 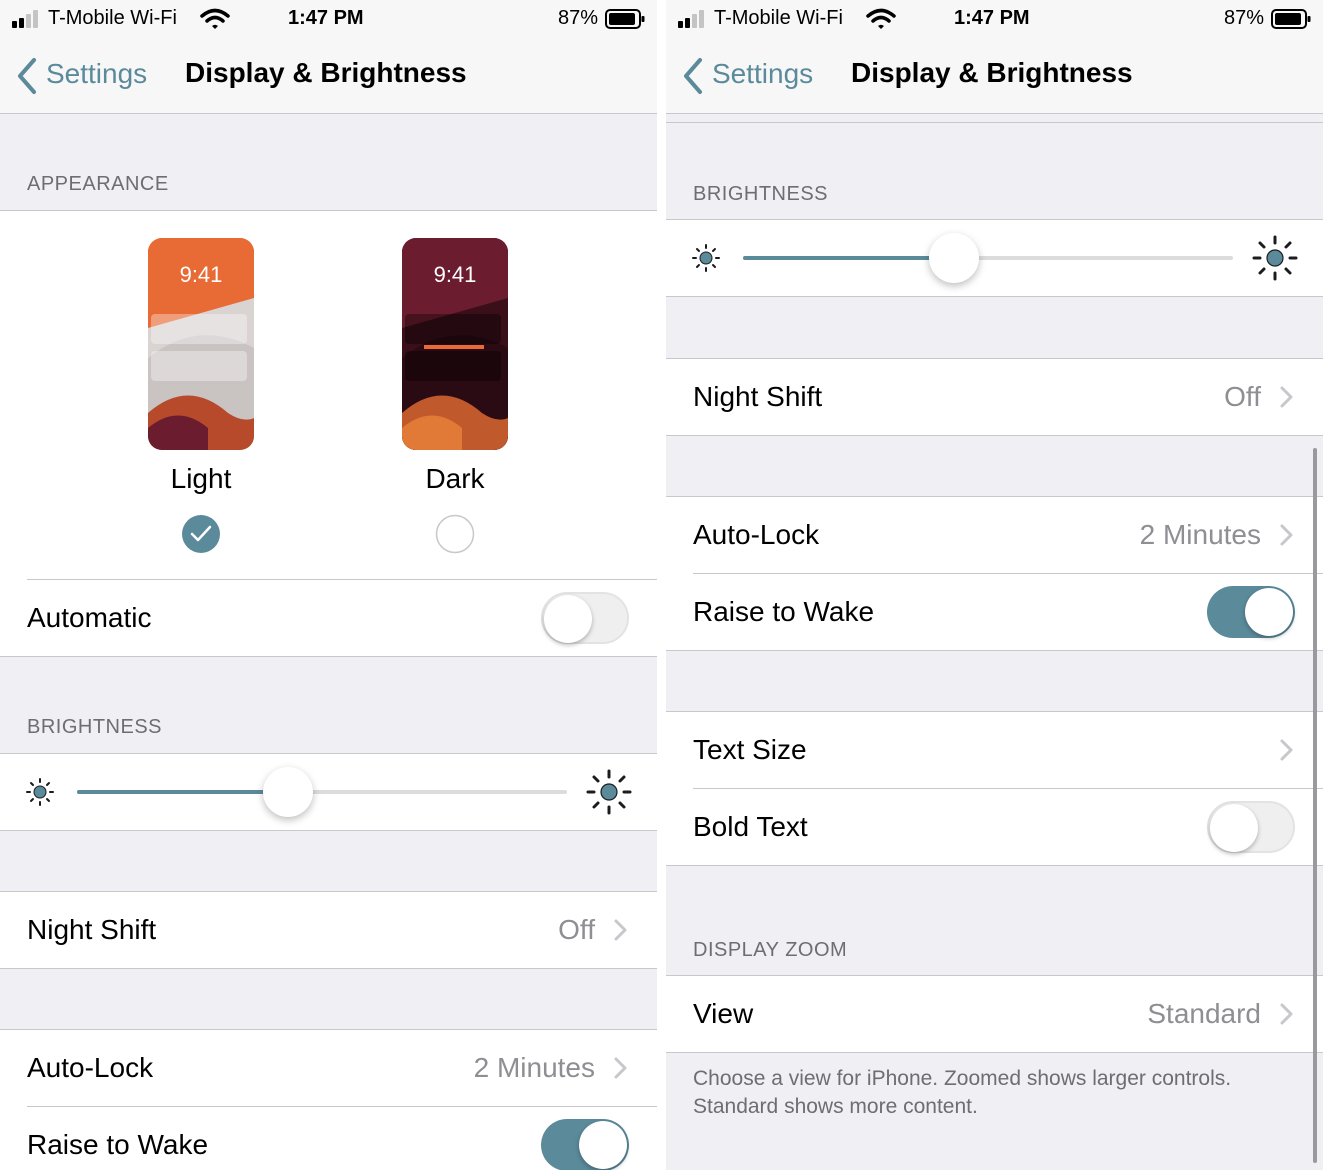 What do you see at coordinates (328, 618) in the screenshot?
I see `automatic-row: Automatic` at bounding box center [328, 618].